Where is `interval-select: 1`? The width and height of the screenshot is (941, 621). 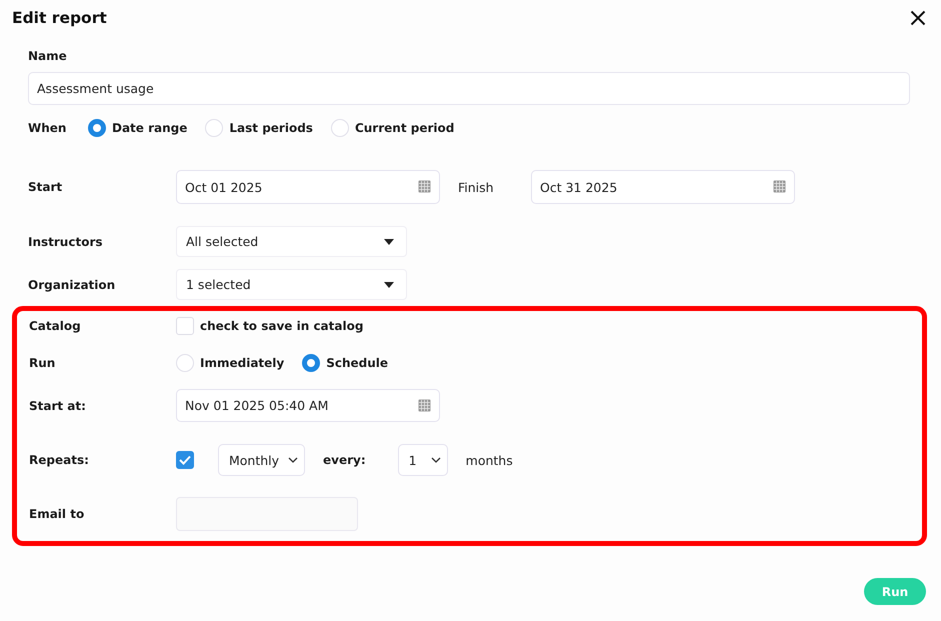 interval-select: 1 is located at coordinates (423, 460).